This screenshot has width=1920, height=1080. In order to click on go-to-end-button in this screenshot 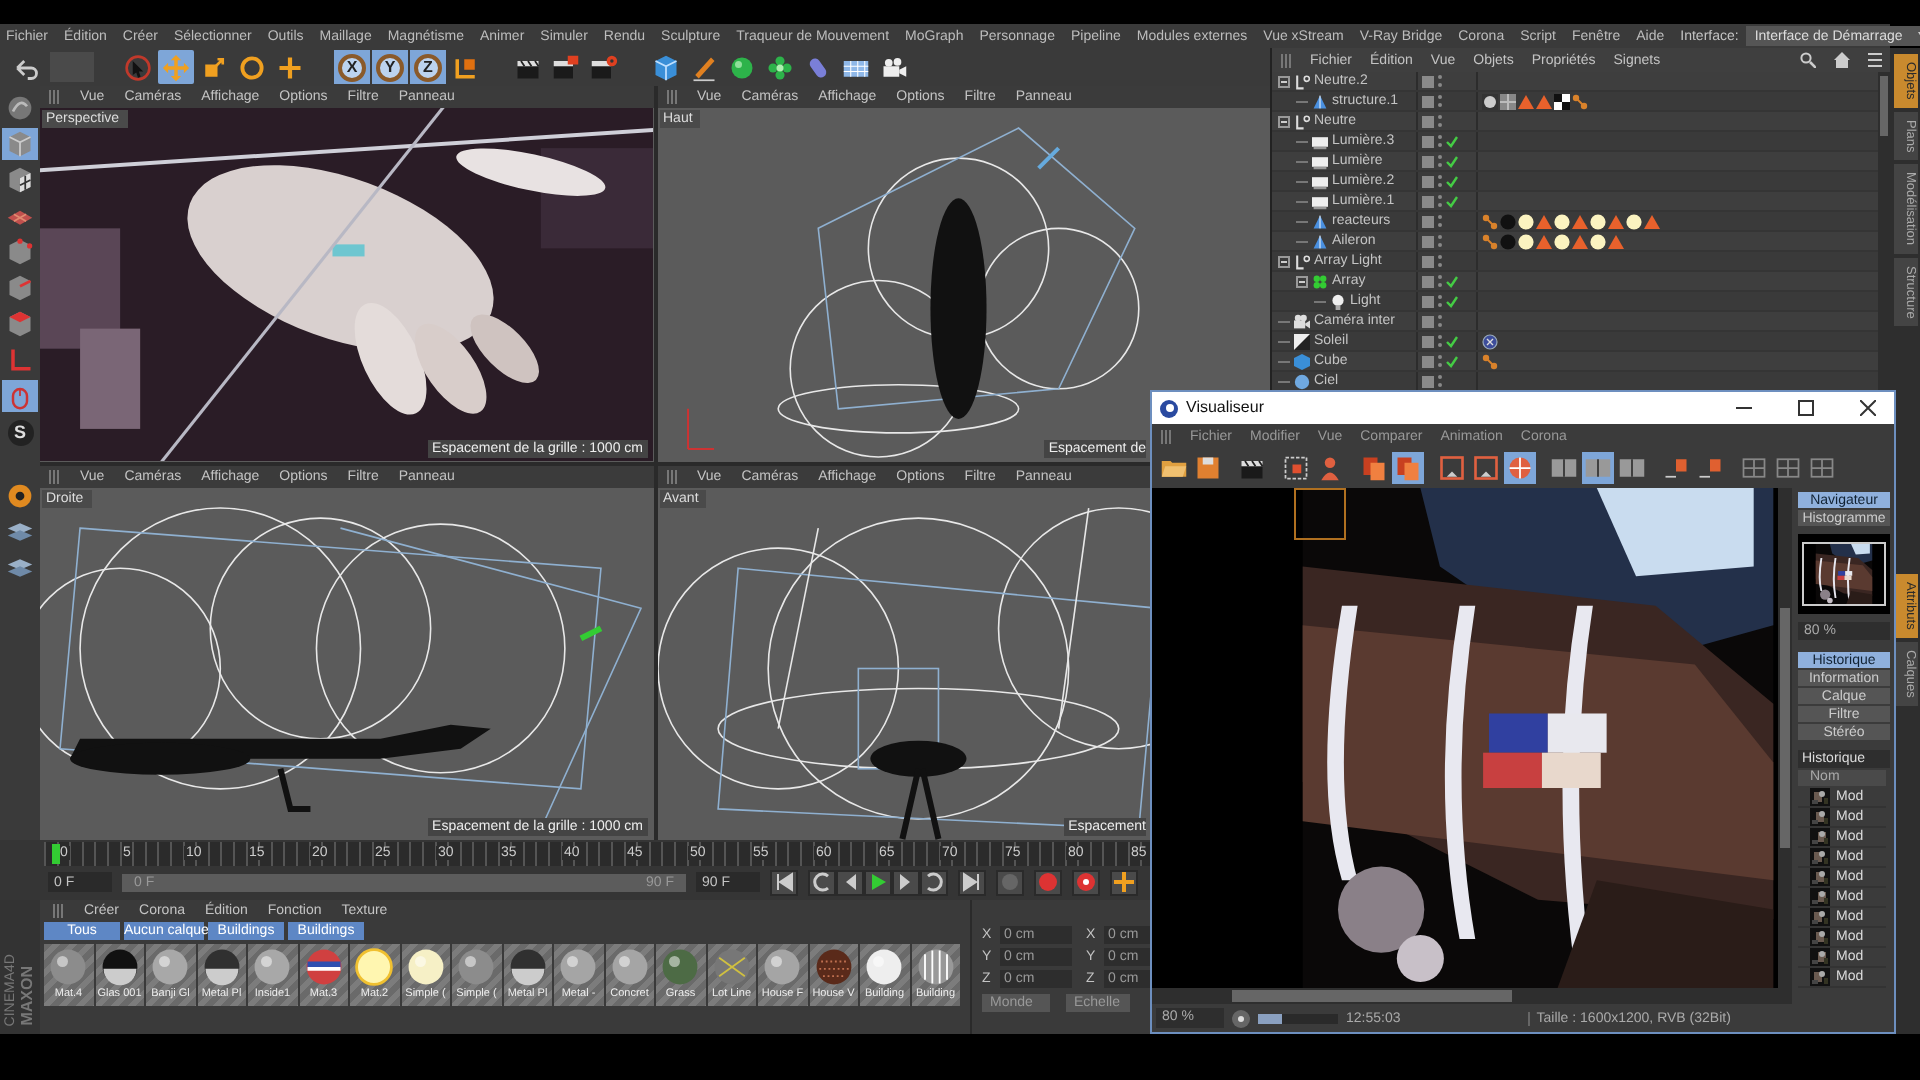, I will do `click(972, 882)`.